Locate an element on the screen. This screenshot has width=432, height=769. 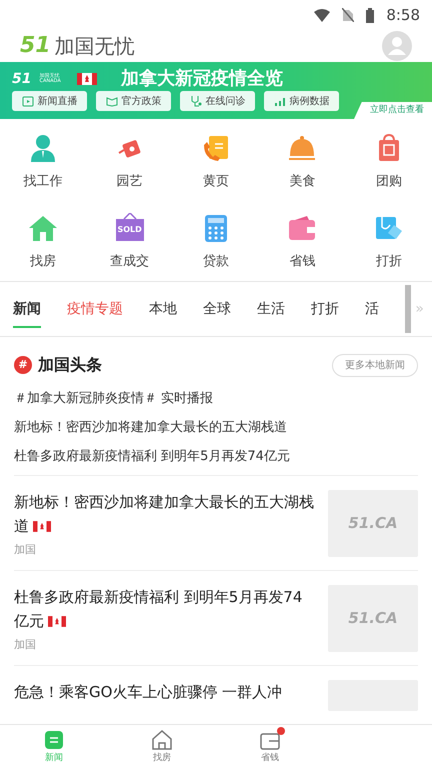
news-item: 杜鲁多政府最新疫情福利 到明年5月再发74亿元 加国 51.CA is located at coordinates (216, 617).